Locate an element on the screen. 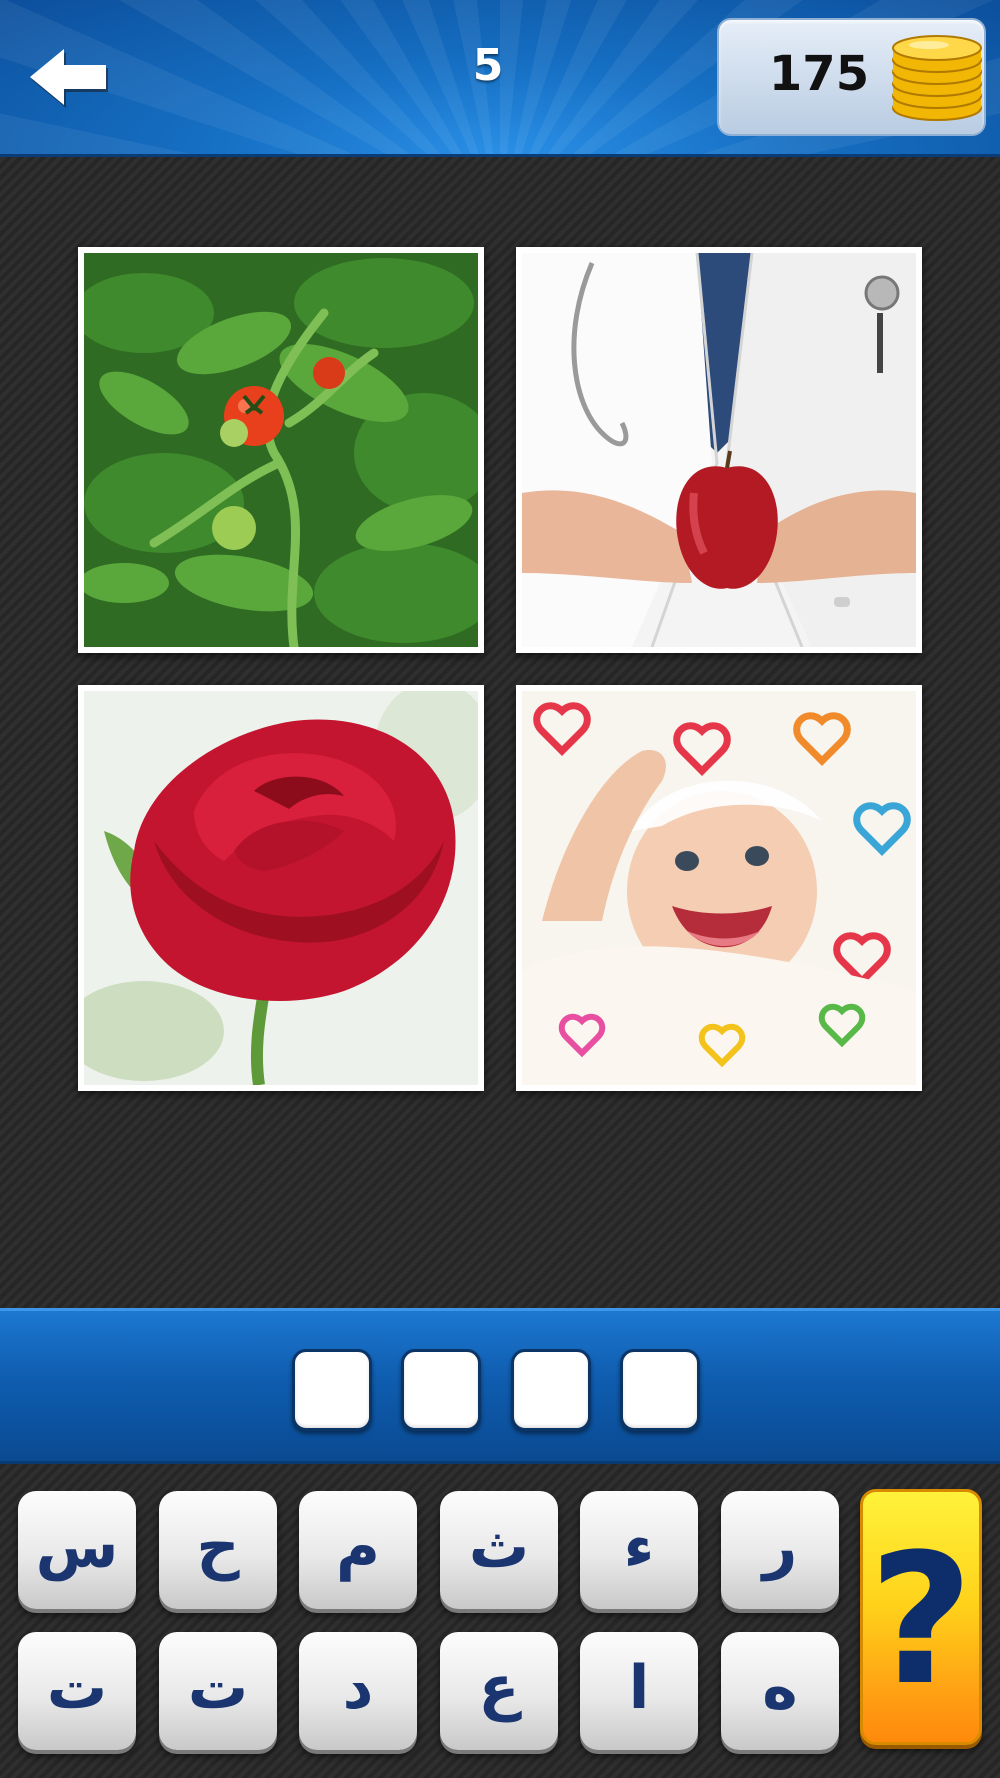 The height and width of the screenshot is (1778, 1000). hint-button: ? is located at coordinates (921, 1617).